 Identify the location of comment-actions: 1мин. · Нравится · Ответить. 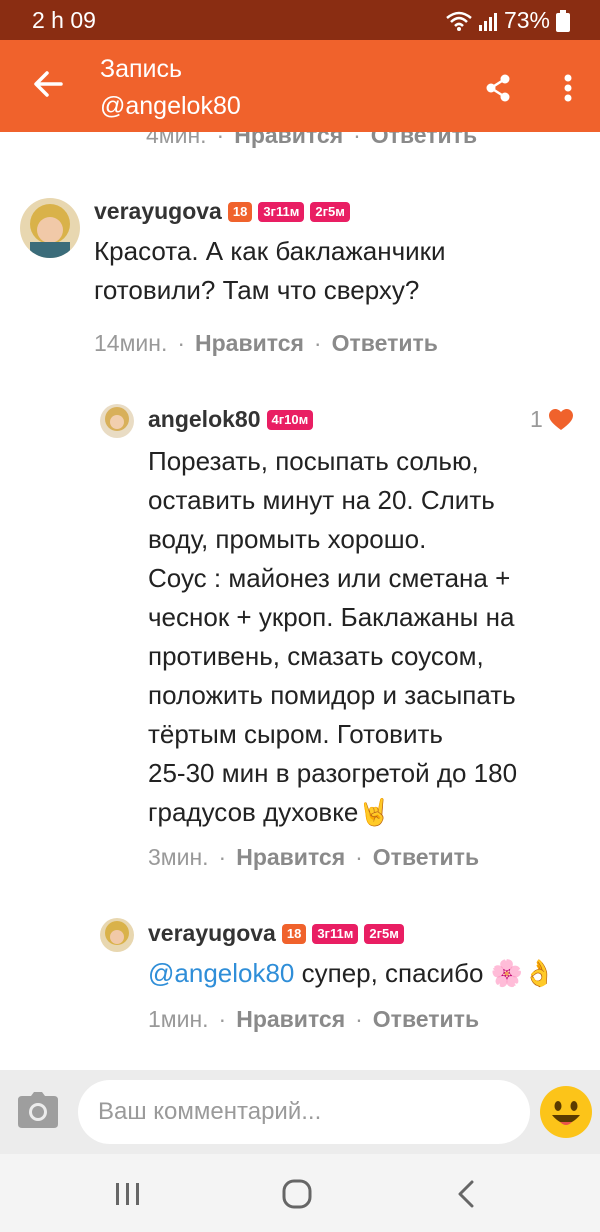
(314, 1019).